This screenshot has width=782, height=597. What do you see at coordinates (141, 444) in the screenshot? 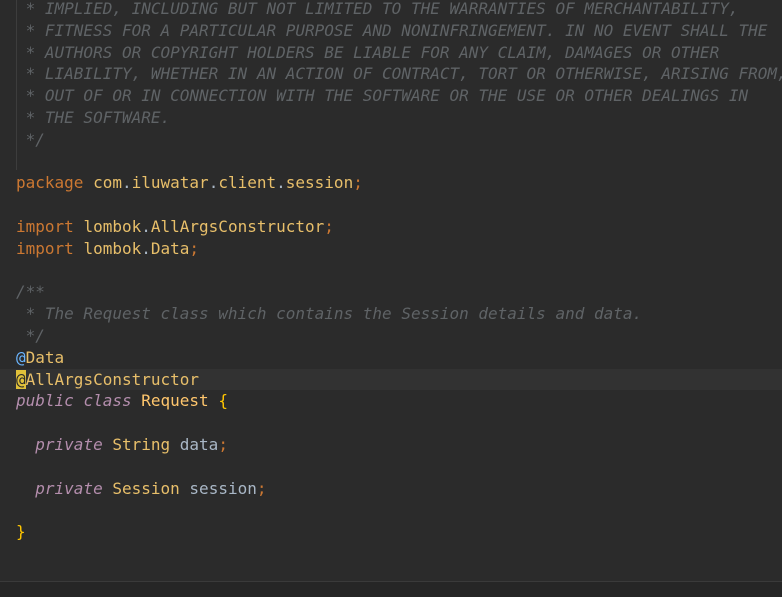
I see `field-type: String` at bounding box center [141, 444].